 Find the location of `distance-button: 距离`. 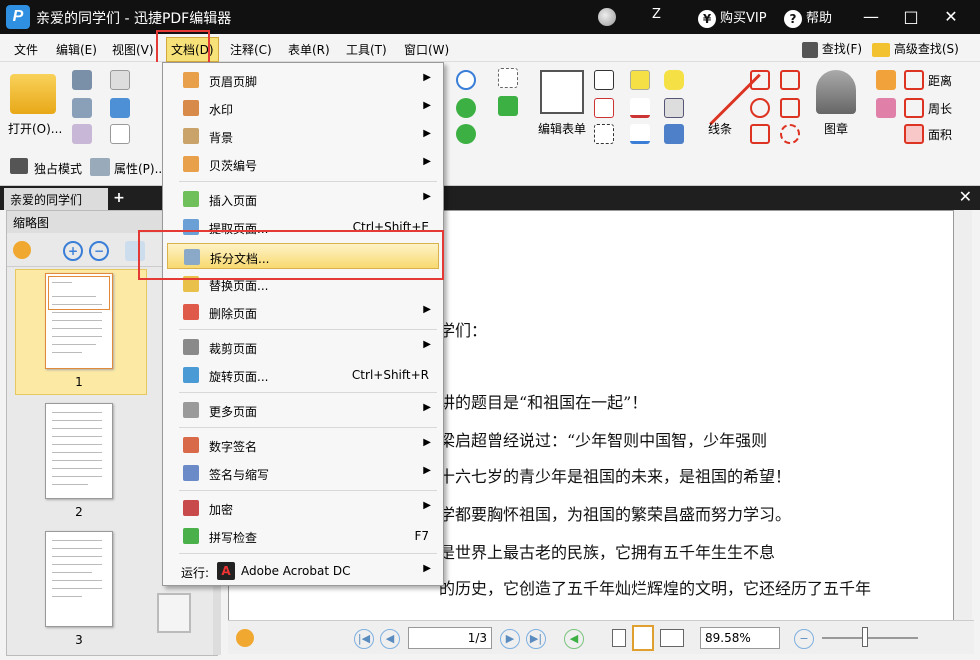

distance-button: 距离 is located at coordinates (940, 80).